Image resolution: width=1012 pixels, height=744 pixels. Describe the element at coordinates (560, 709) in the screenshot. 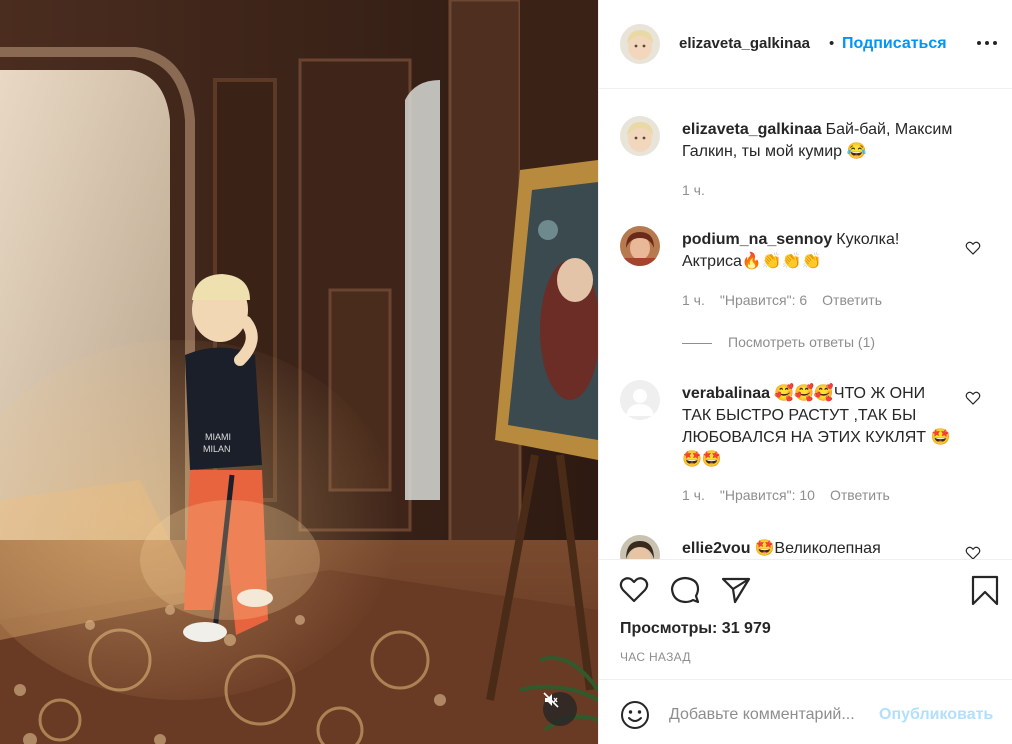

I see `mute-button` at that location.